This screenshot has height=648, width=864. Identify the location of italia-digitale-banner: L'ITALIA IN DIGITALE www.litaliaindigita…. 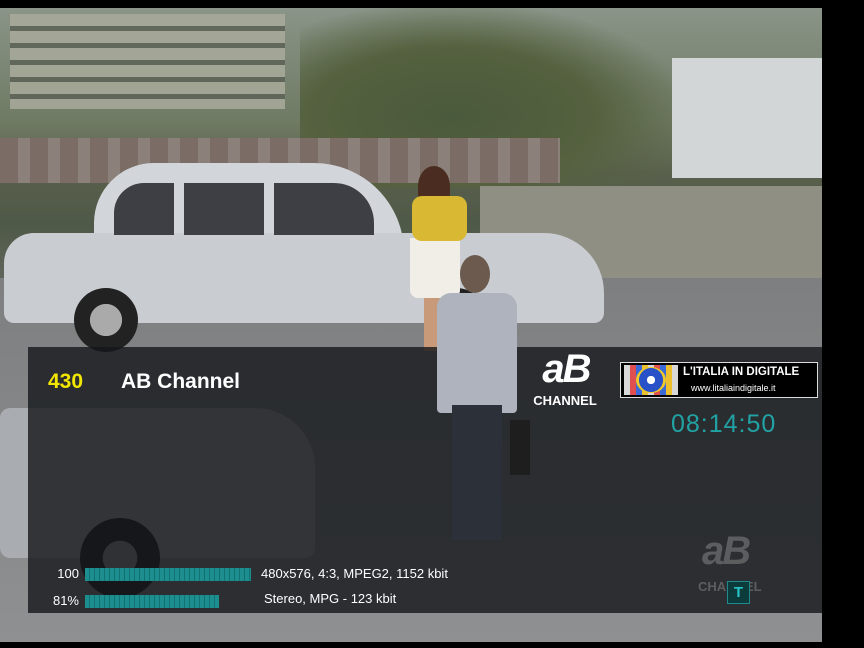
(719, 380).